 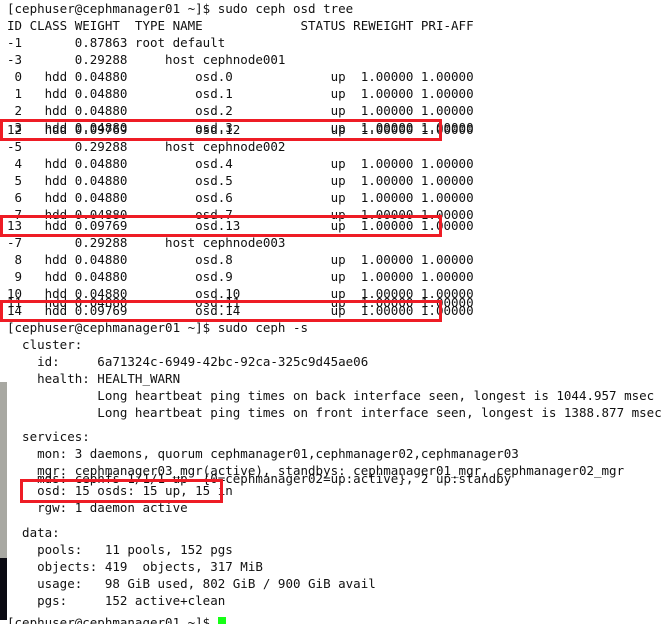 What do you see at coordinates (240, 163) in the screenshot?
I see `osd-tree-row-osd-4: 4 hdd 0.04880 osd.4 up 1.00000 1.00000` at bounding box center [240, 163].